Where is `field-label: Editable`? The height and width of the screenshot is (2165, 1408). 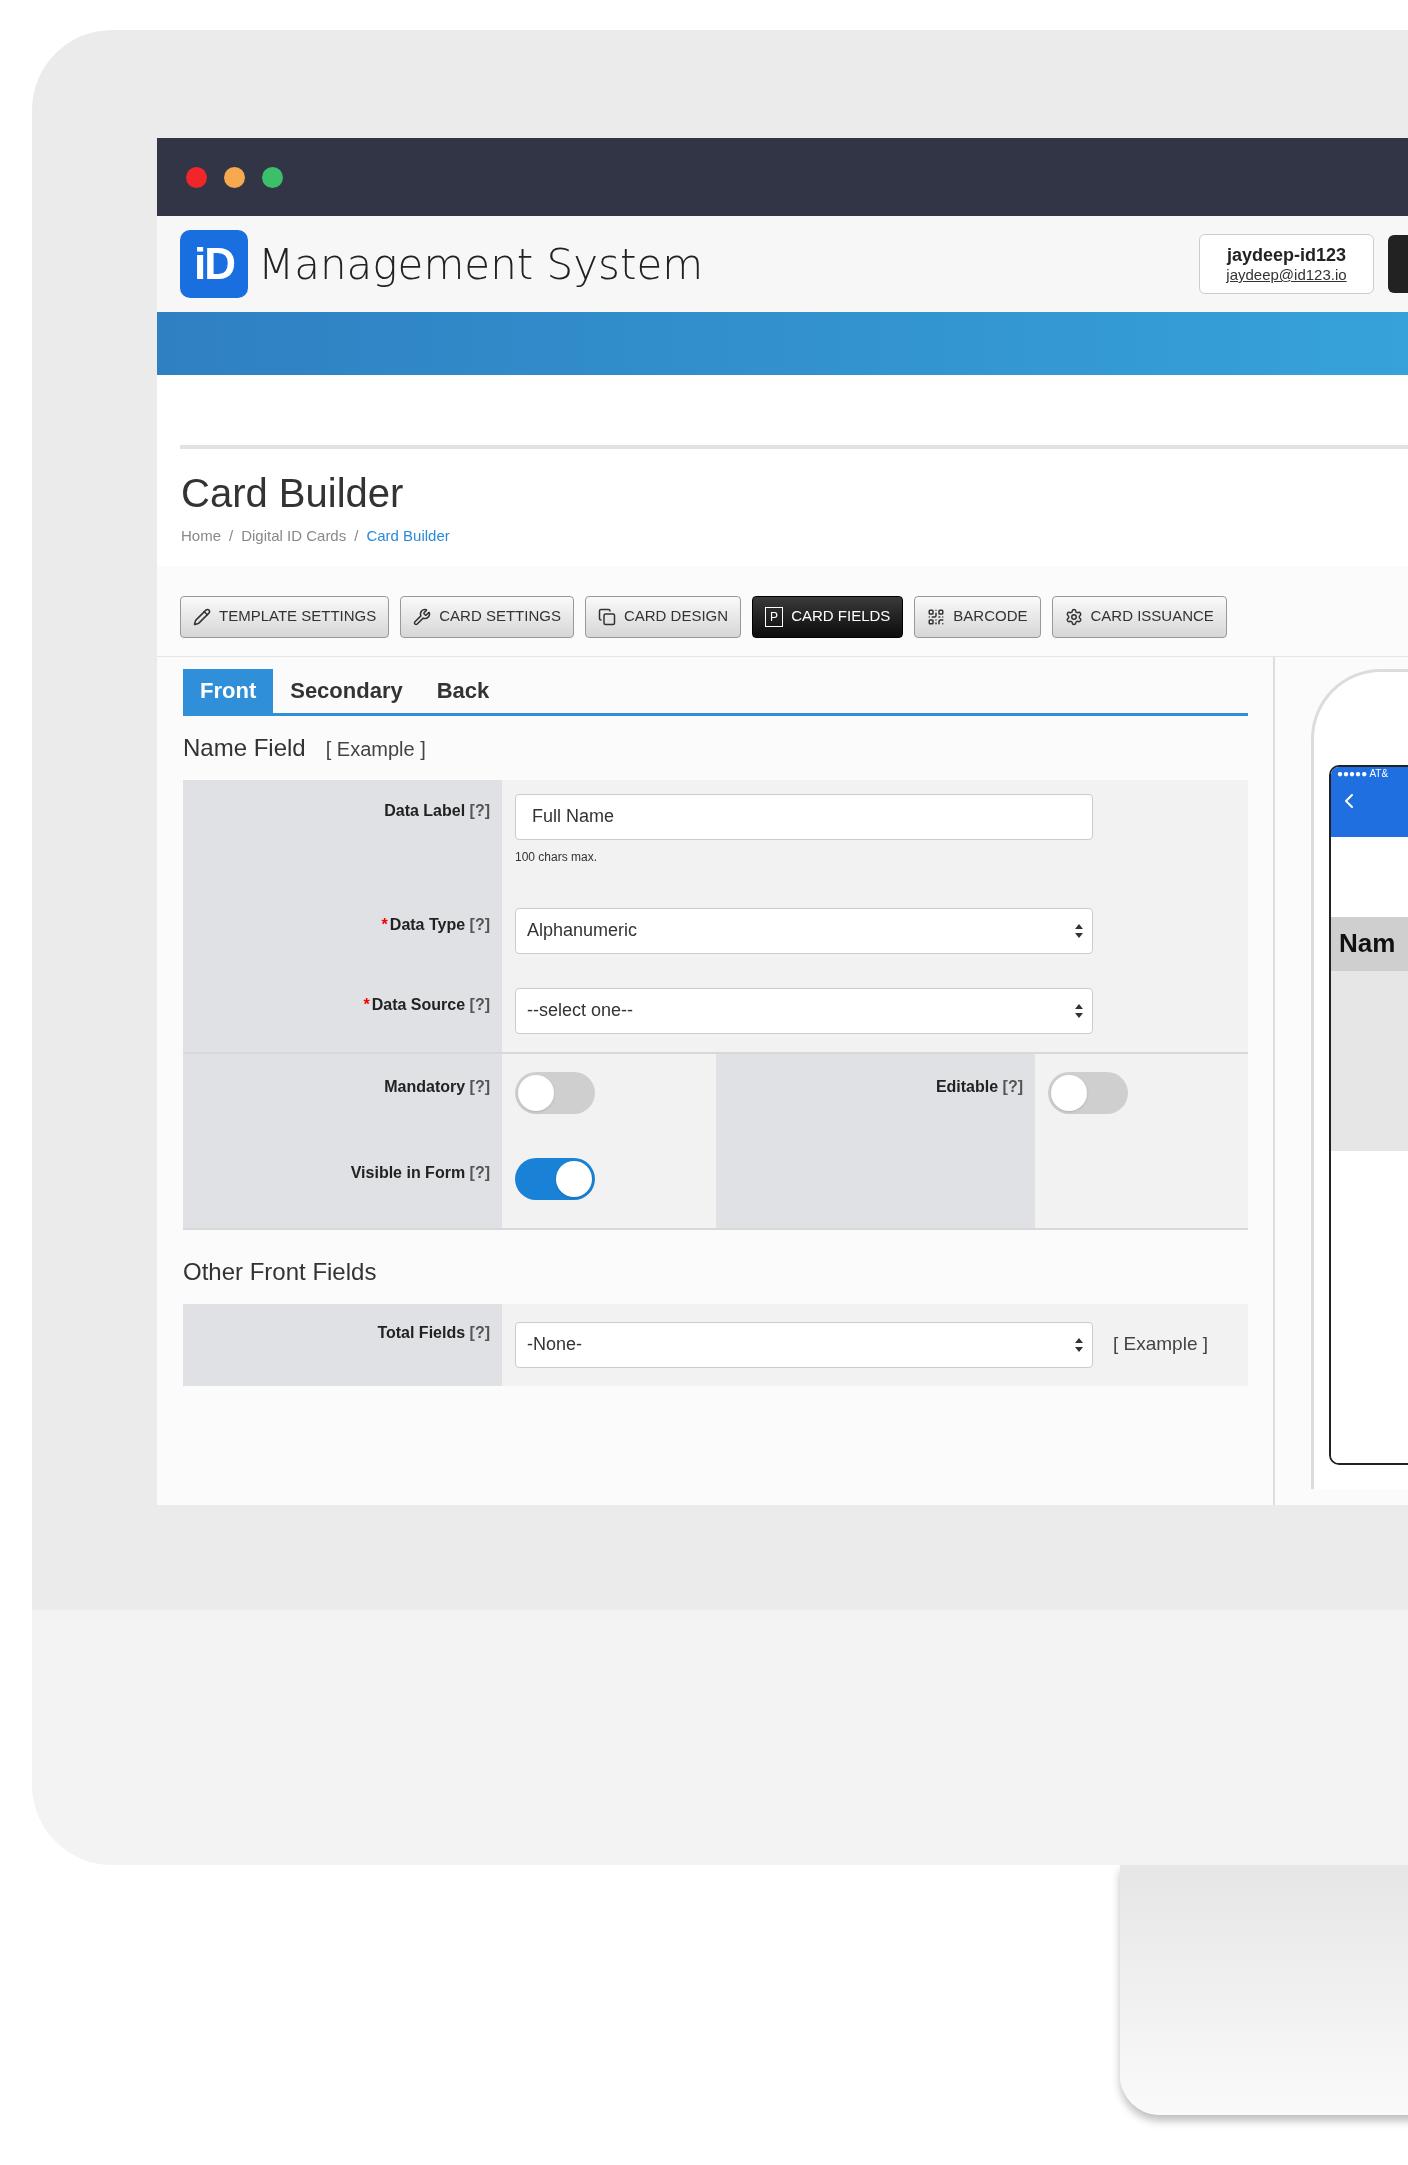
field-label: Editable is located at coordinates (967, 1086).